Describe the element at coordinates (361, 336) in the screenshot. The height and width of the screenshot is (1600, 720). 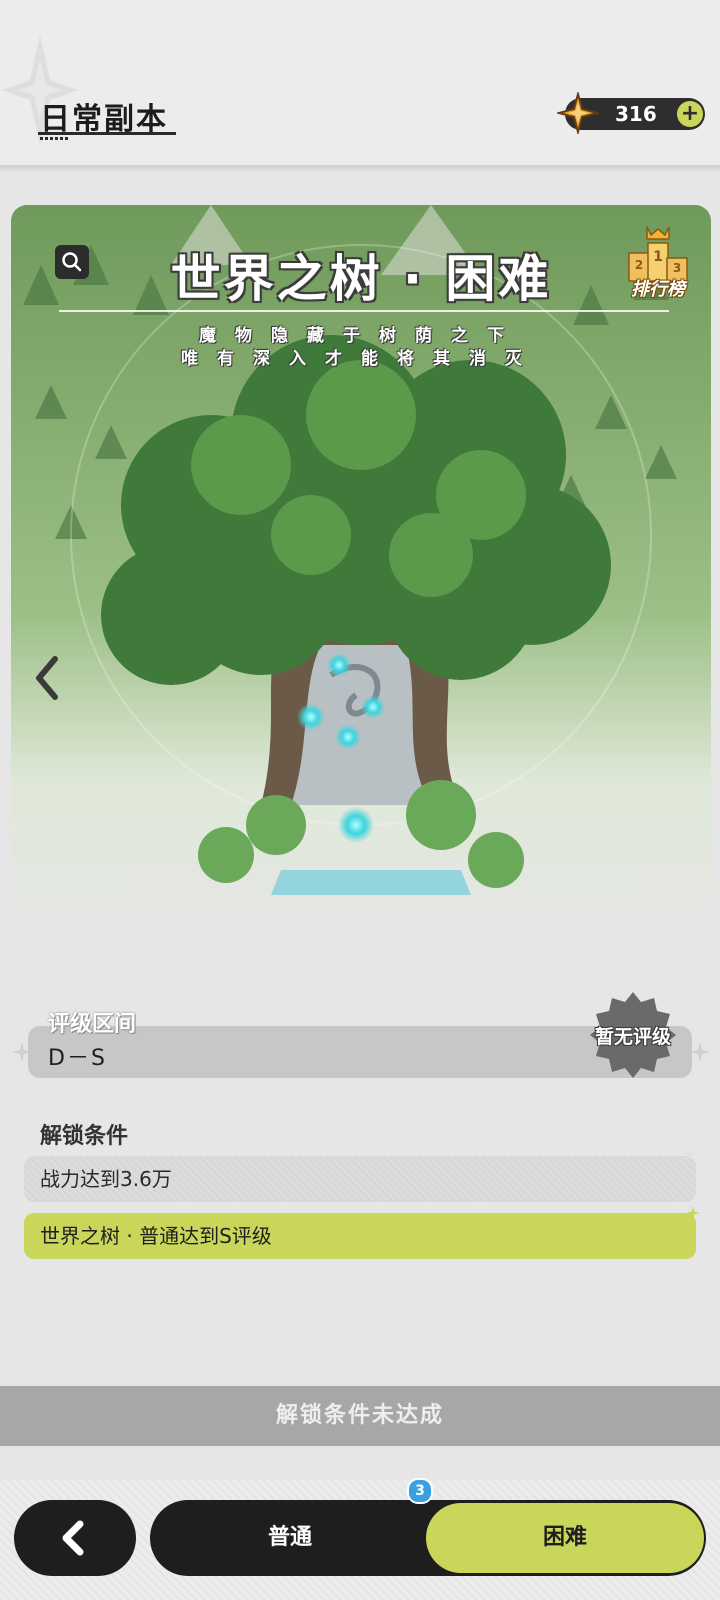
I see `stage-description-line-1: 魔物隐藏于树荫之下` at that location.